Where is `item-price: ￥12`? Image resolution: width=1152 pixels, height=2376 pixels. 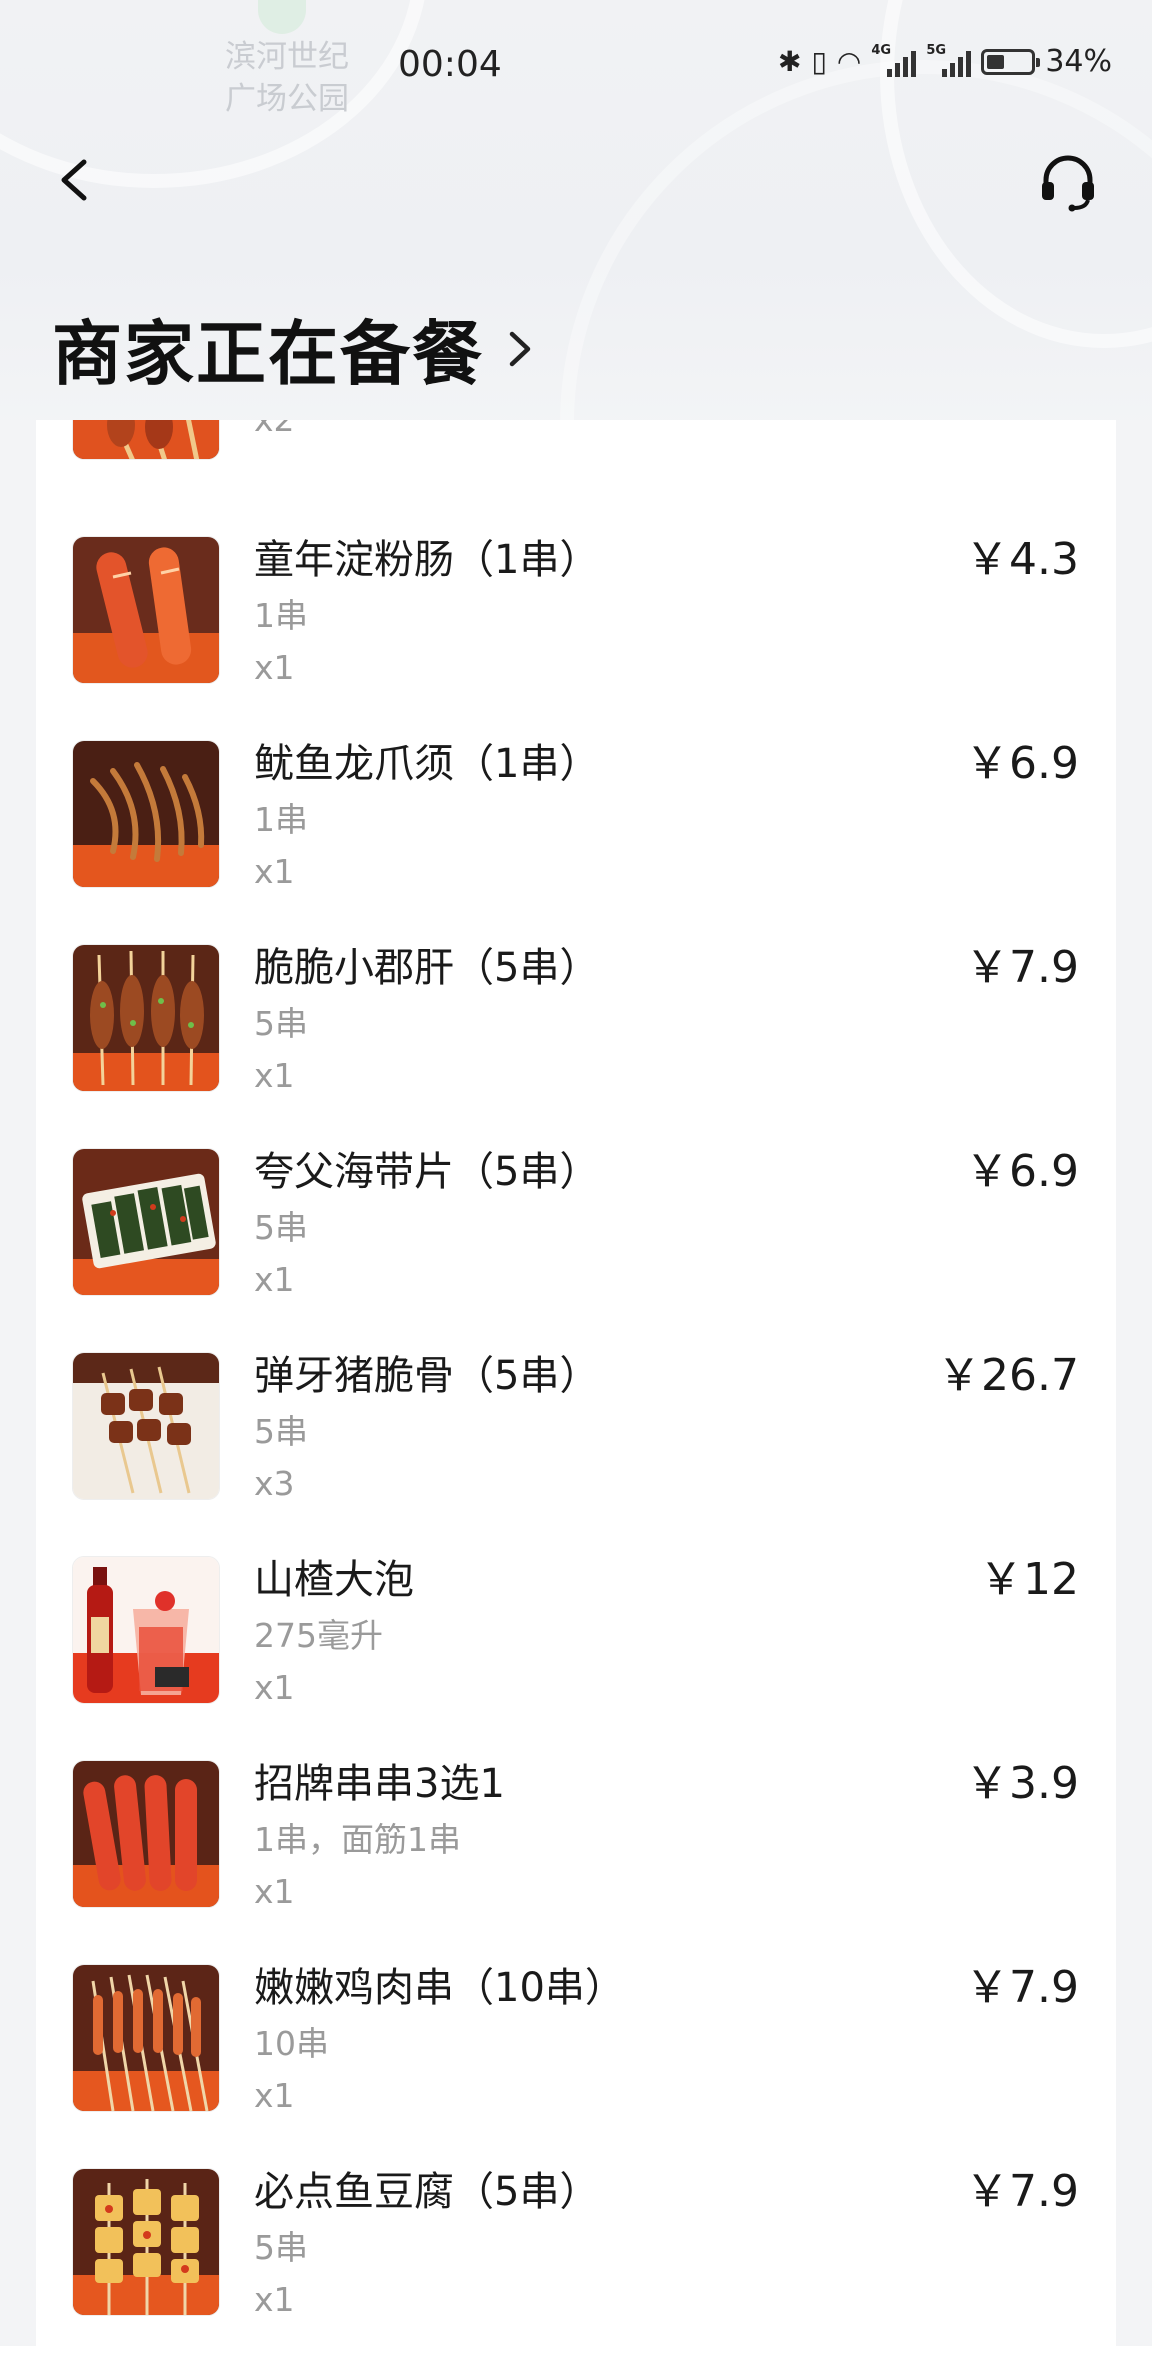
item-price: ￥12 is located at coordinates (1029, 1579).